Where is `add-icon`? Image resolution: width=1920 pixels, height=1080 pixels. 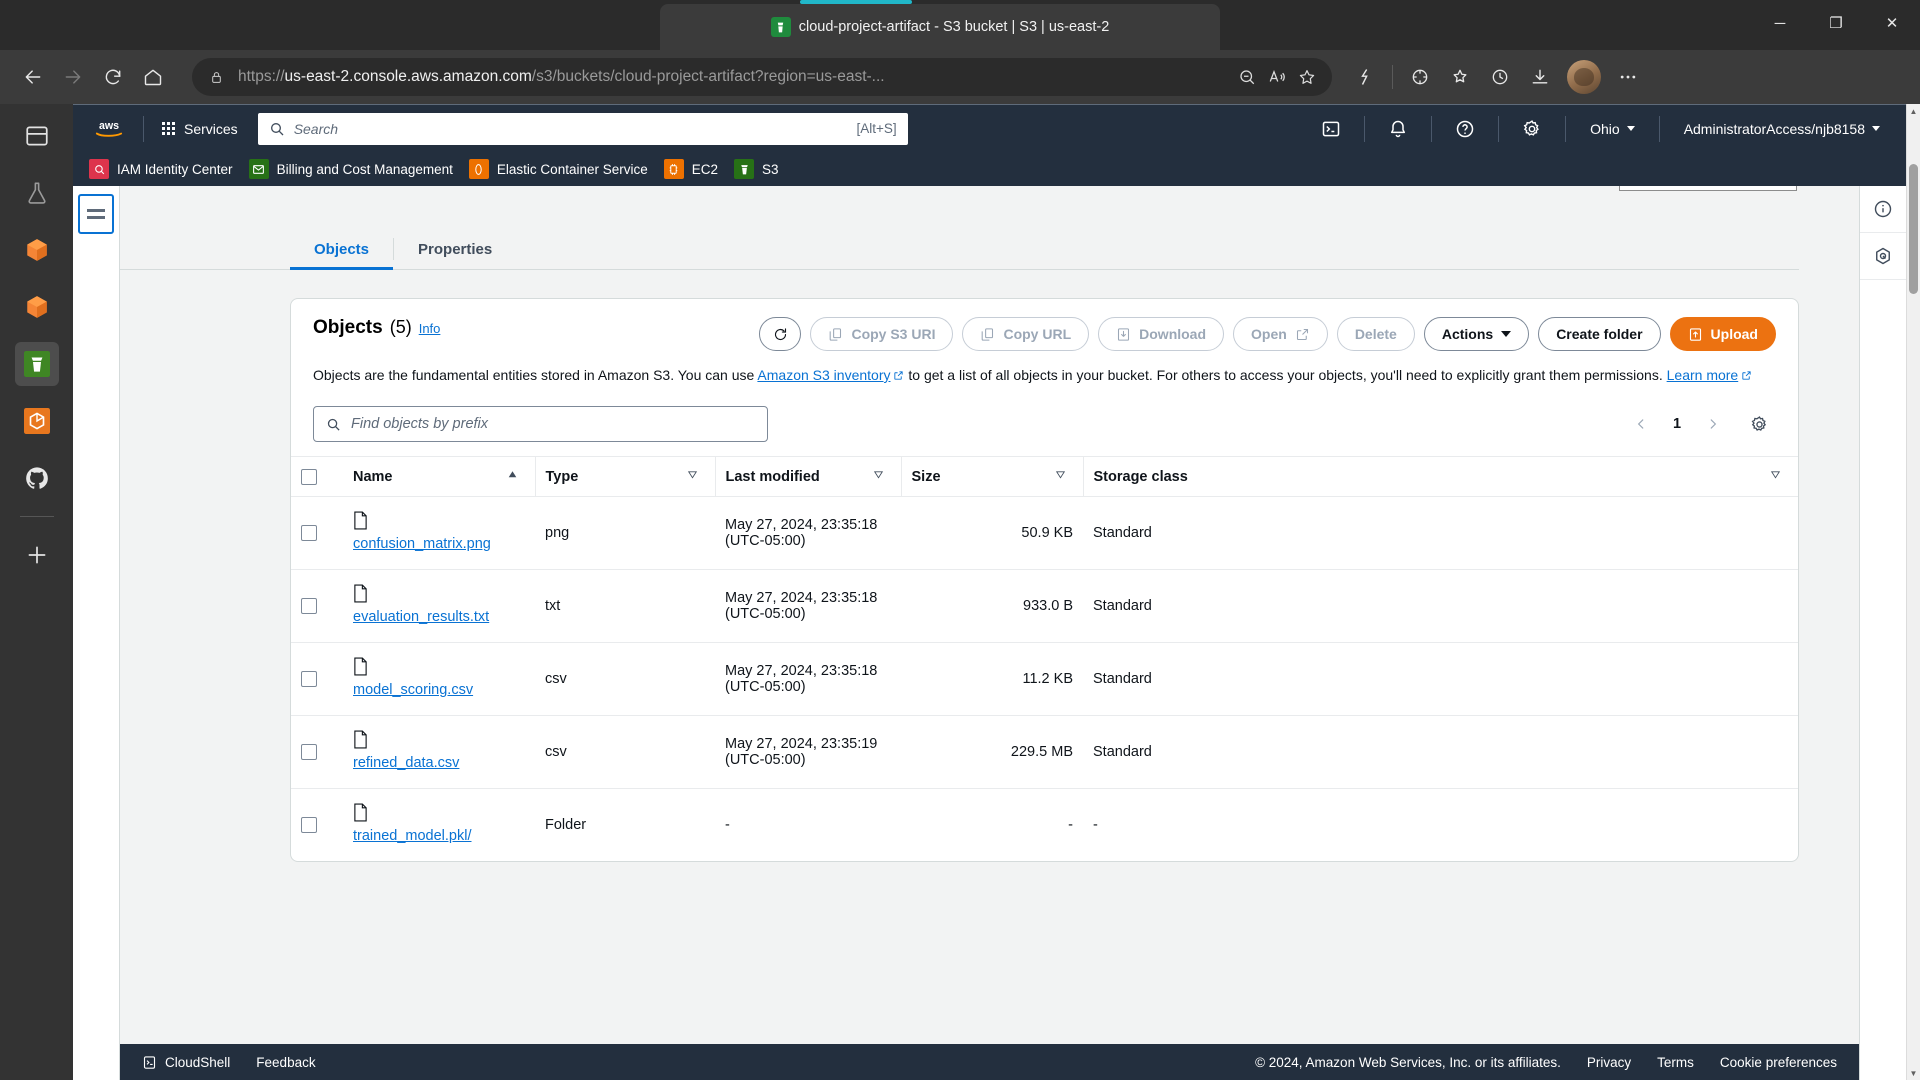
add-icon is located at coordinates (37, 555).